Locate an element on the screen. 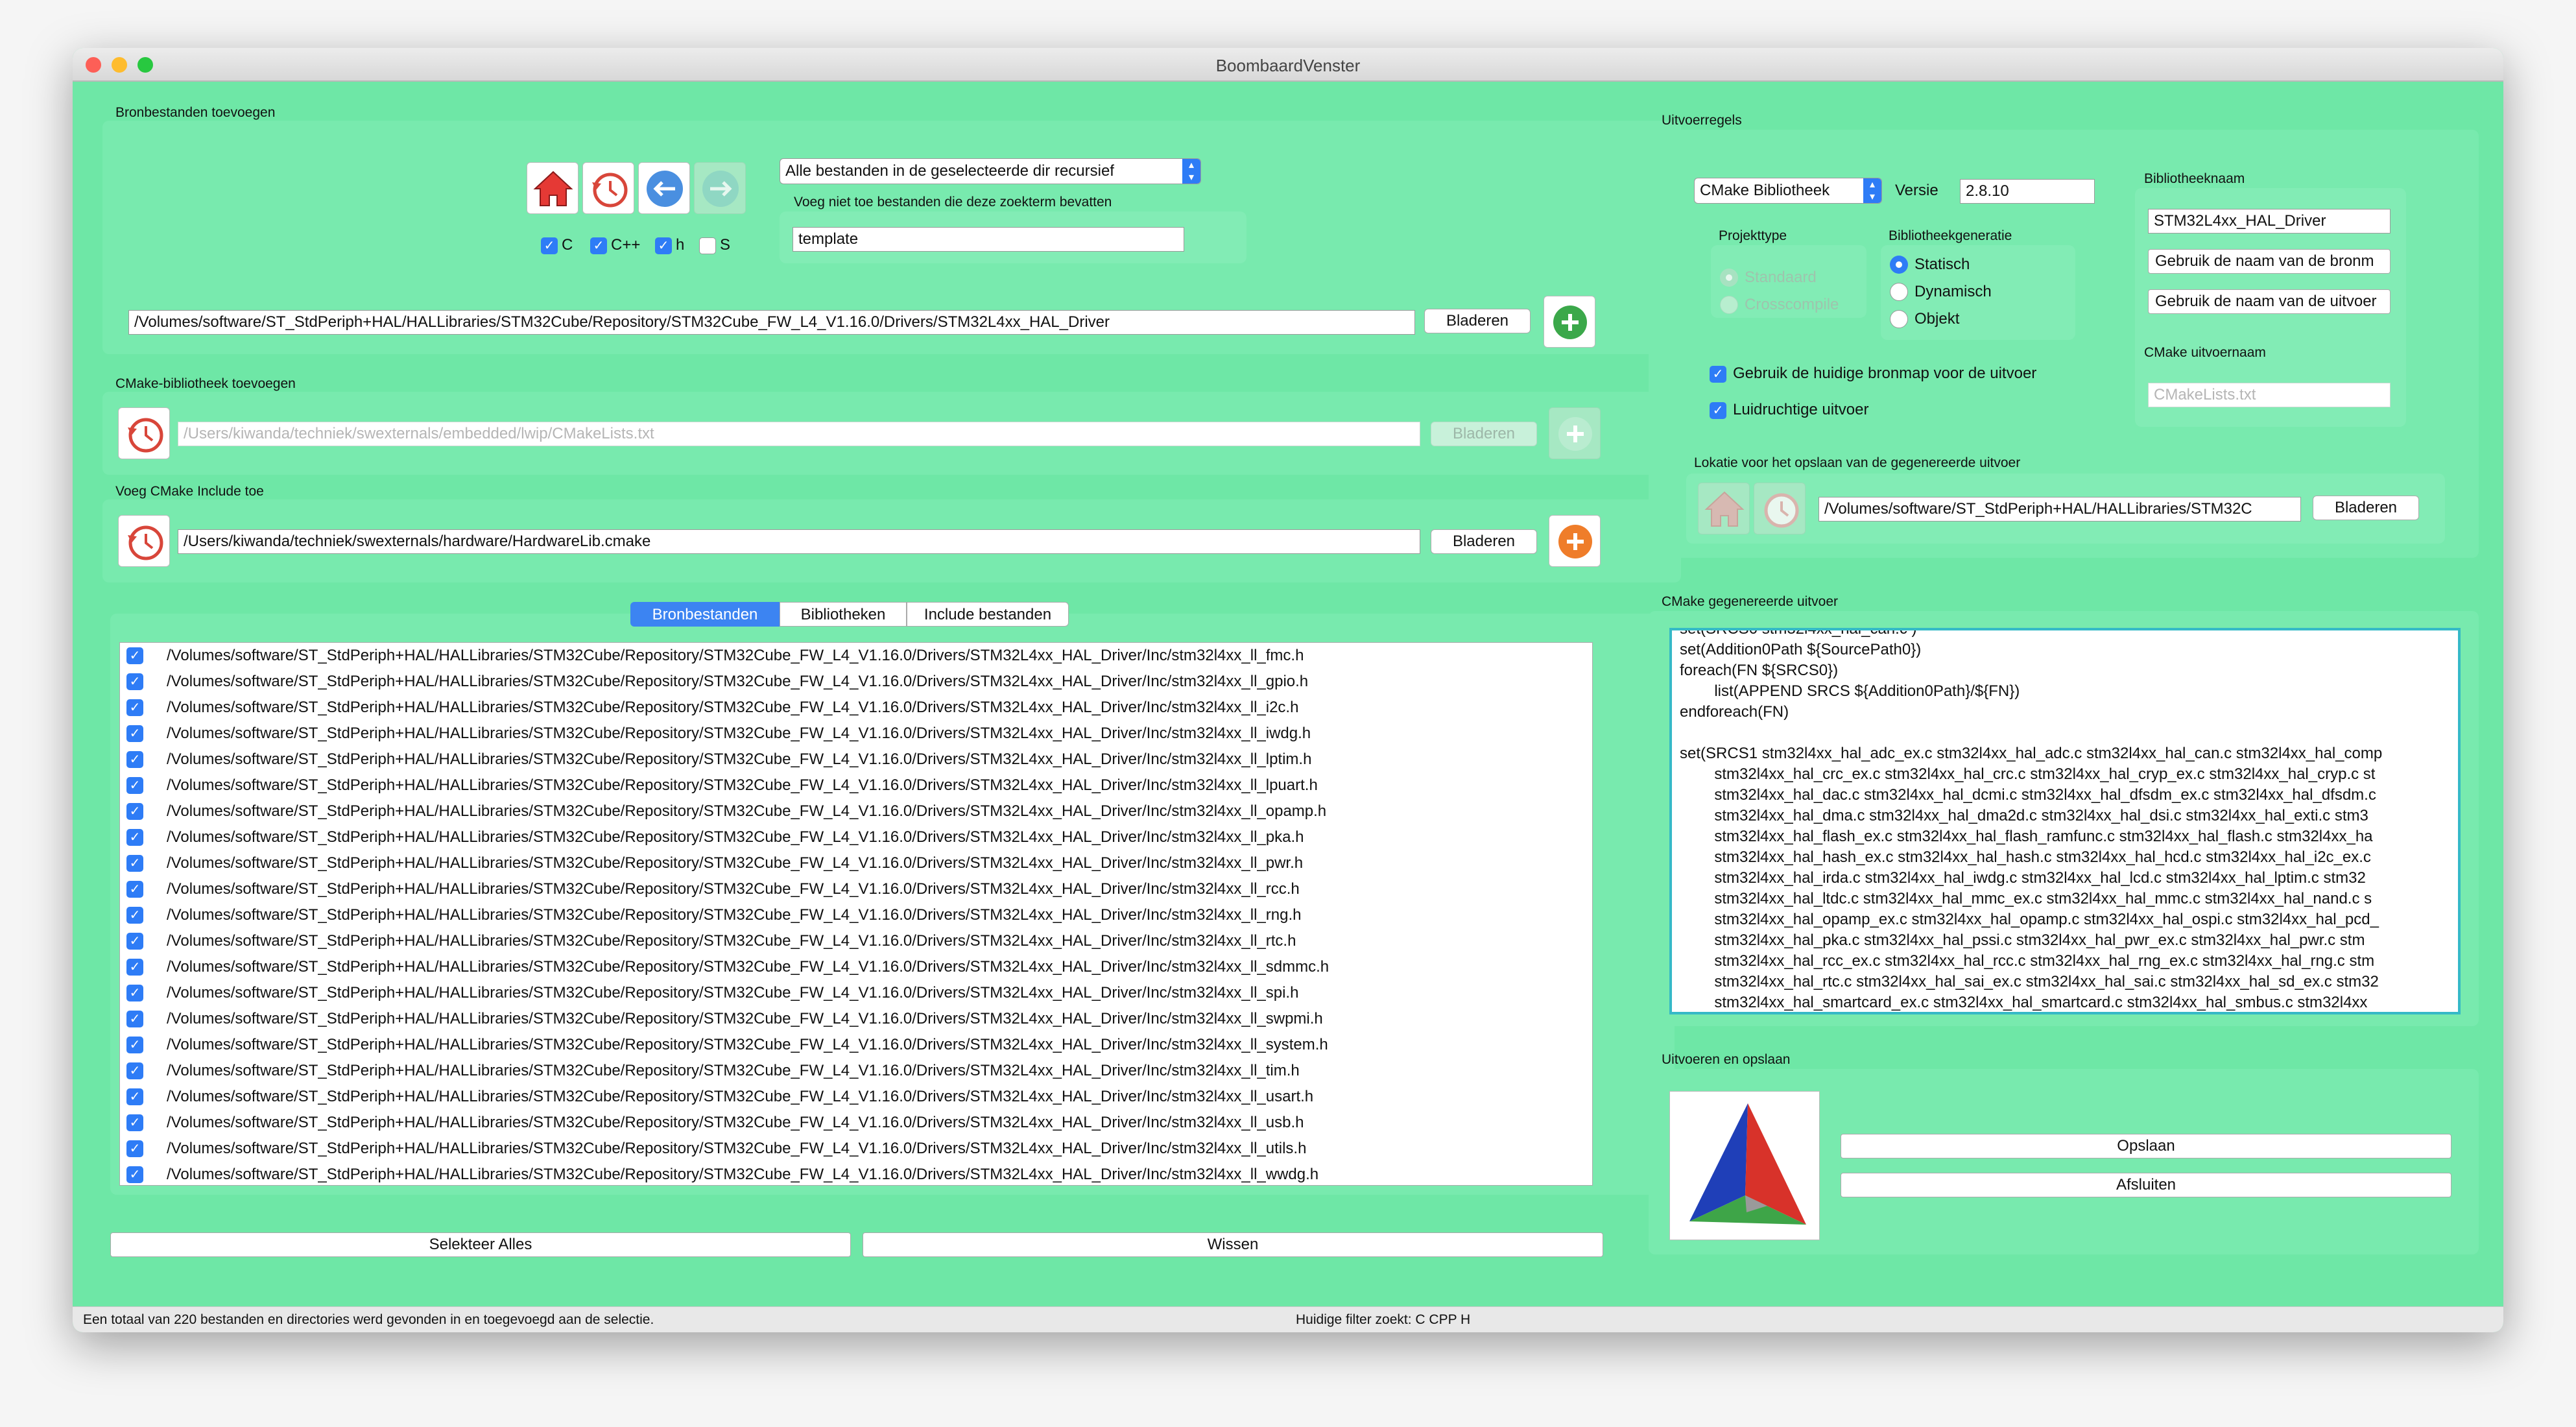 The height and width of the screenshot is (1427, 2576). use-source-name-button: Gebruik de naam van de bronm is located at coordinates (2269, 262).